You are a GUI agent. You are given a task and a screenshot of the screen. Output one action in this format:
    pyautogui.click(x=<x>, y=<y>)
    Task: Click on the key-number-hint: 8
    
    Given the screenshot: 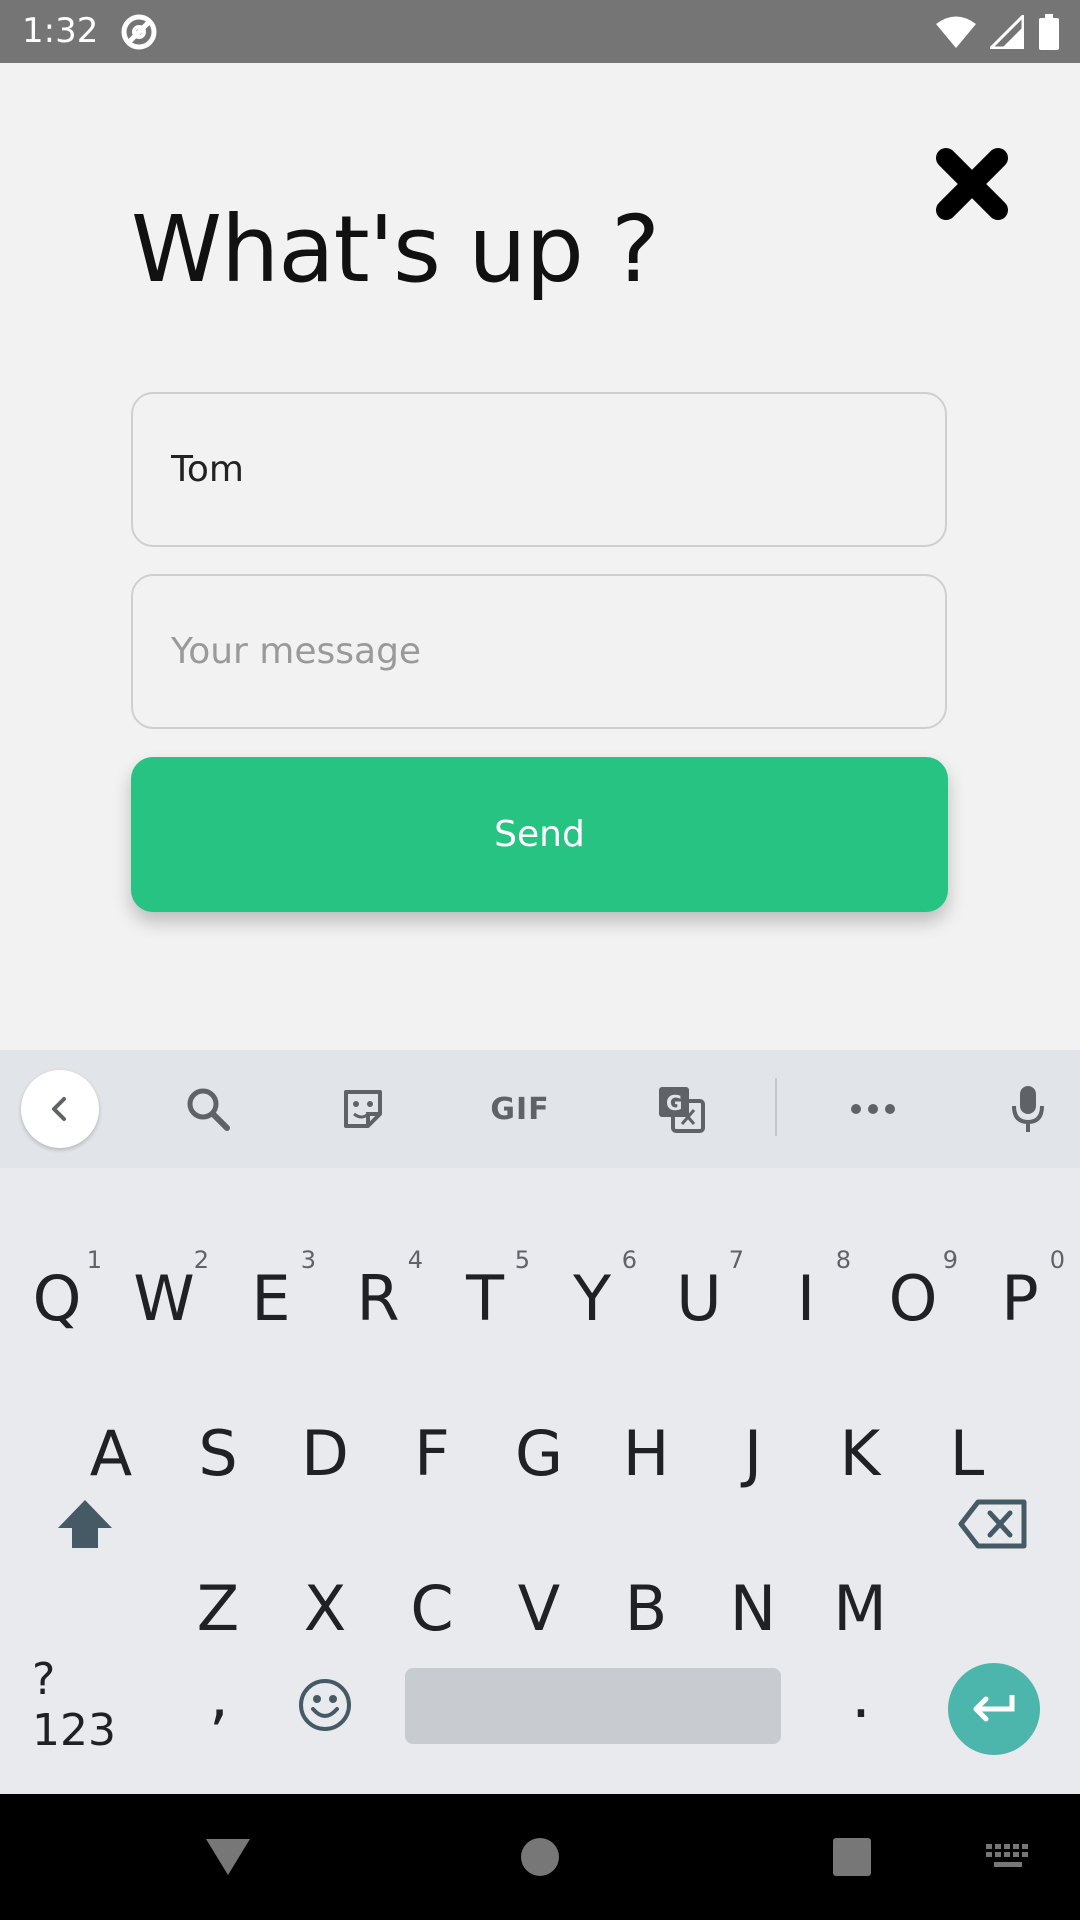 What is the action you would take?
    pyautogui.click(x=843, y=1260)
    